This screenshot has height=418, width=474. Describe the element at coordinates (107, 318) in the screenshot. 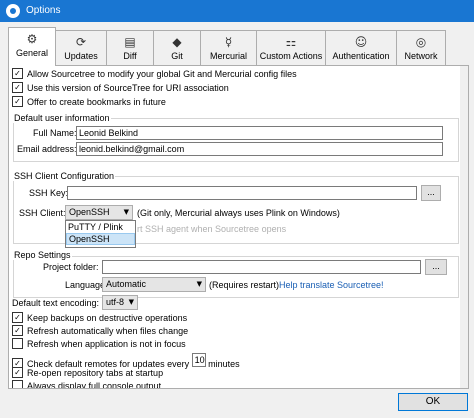

I see `keep-backups-label: Keep backups on destructive operations` at that location.